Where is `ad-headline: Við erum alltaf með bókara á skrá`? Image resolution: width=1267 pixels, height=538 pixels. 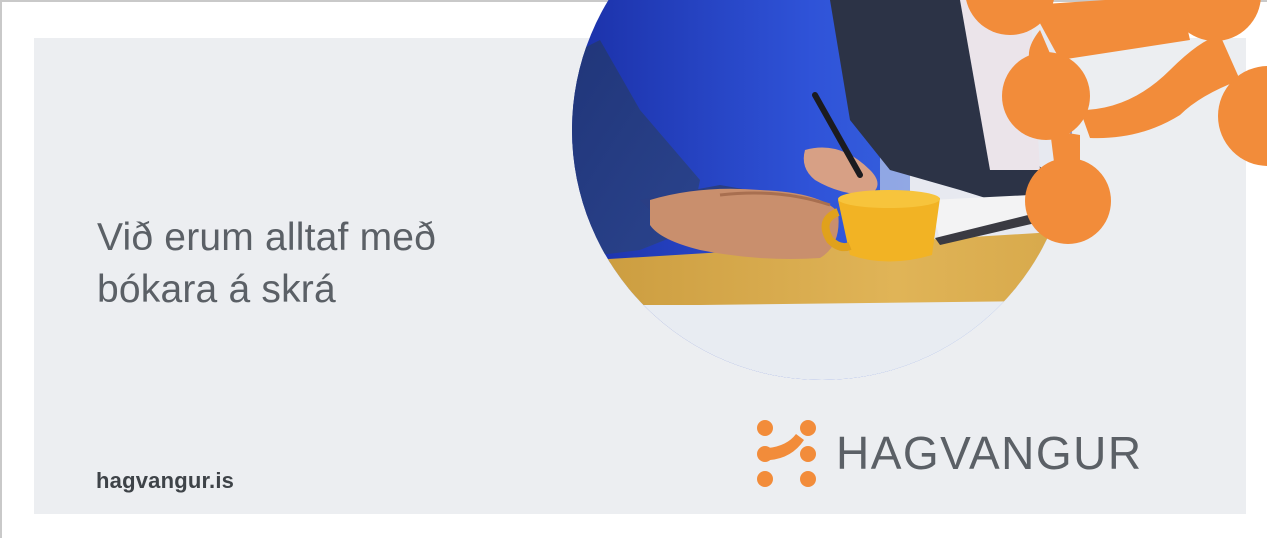 ad-headline: Við erum alltaf með bókara á skrá is located at coordinates (307, 264).